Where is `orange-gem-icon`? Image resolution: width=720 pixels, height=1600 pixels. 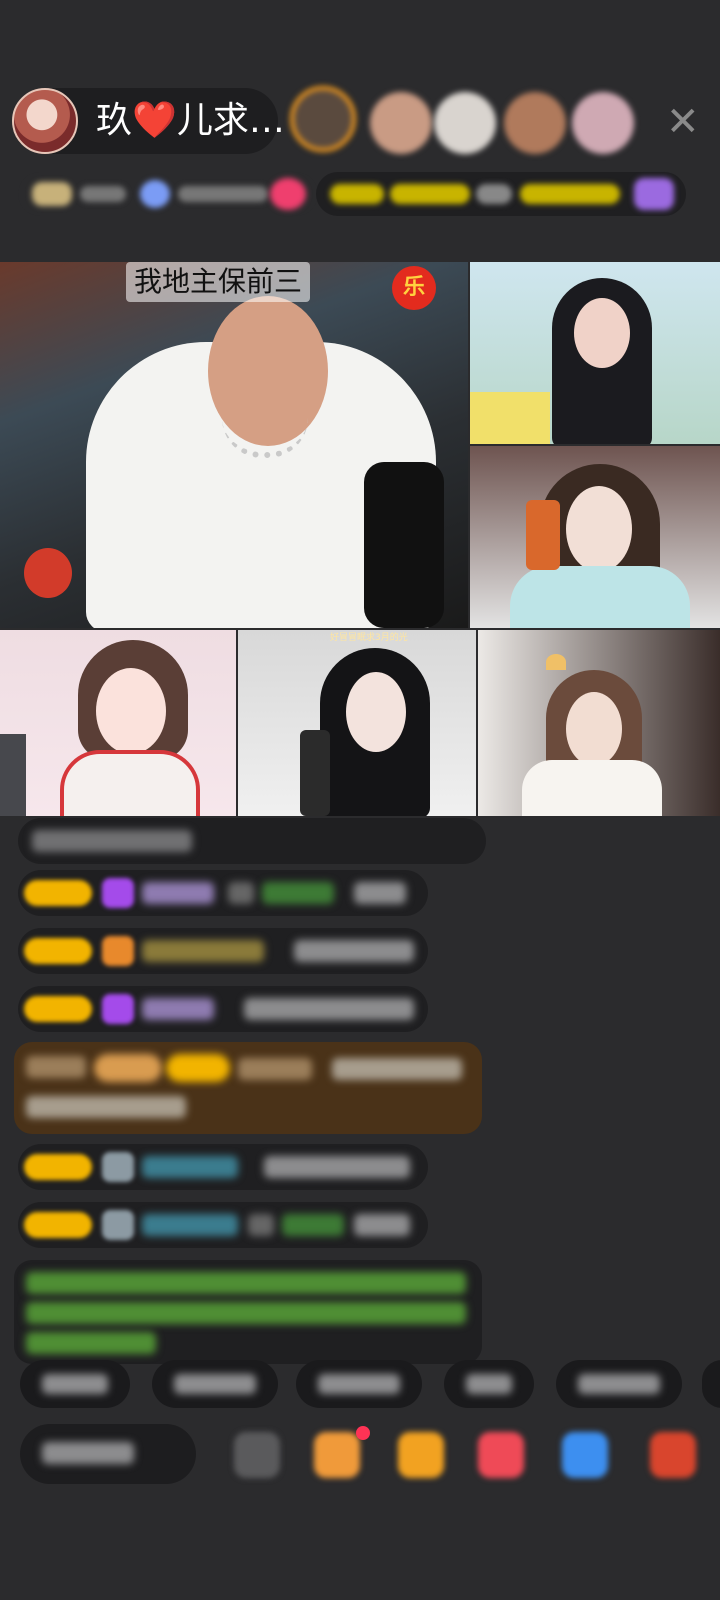
orange-gem-icon is located at coordinates (118, 951).